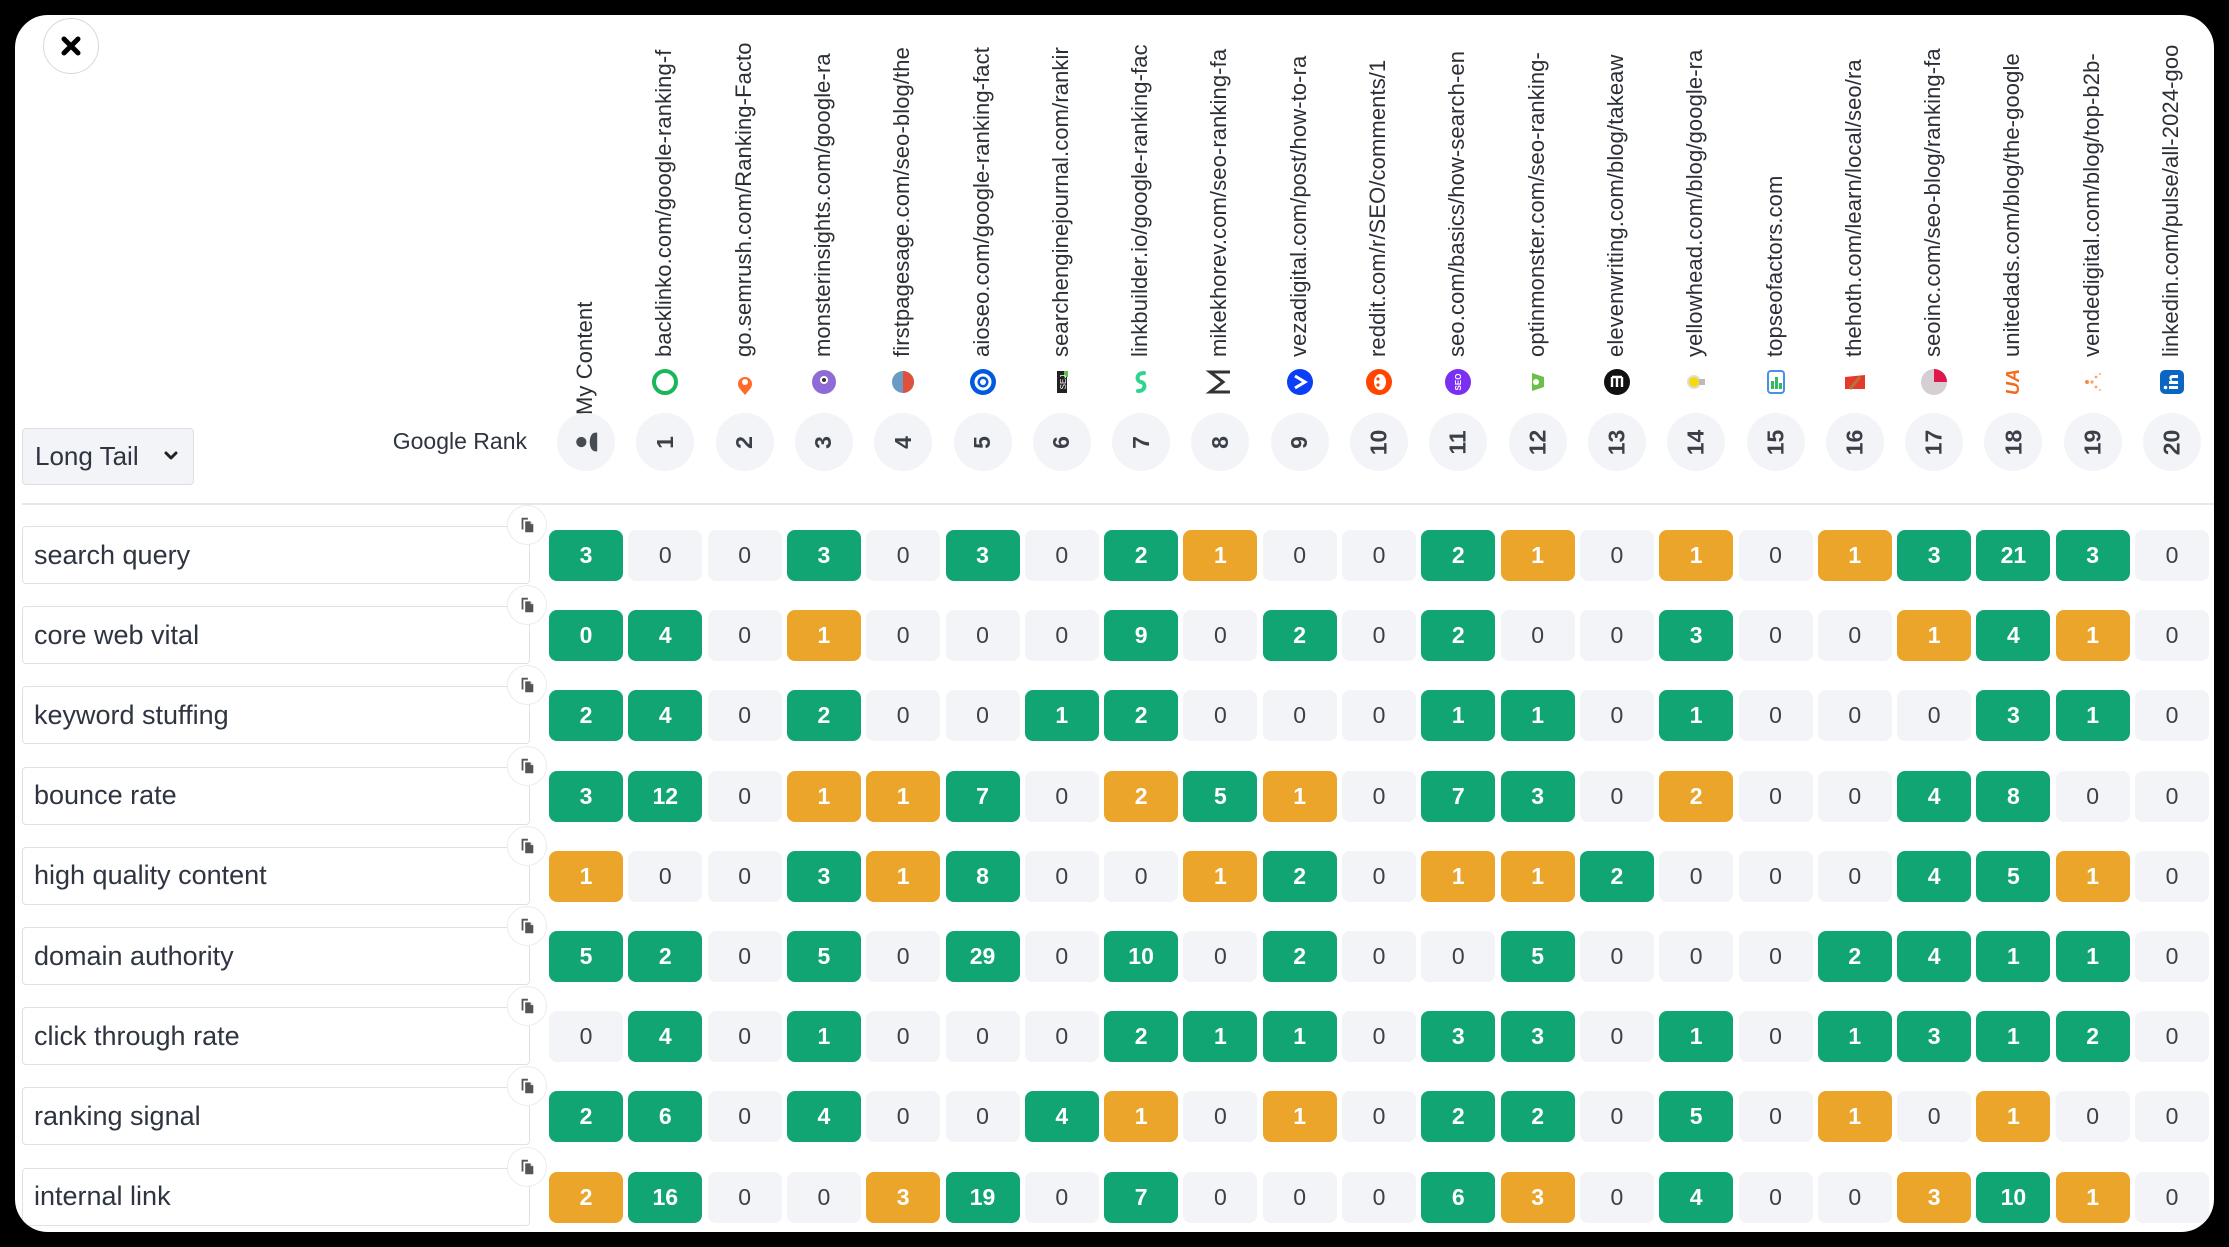 This screenshot has height=1247, width=2229. I want to click on keyword-type-dropdown: Long Tail, so click(108, 456).